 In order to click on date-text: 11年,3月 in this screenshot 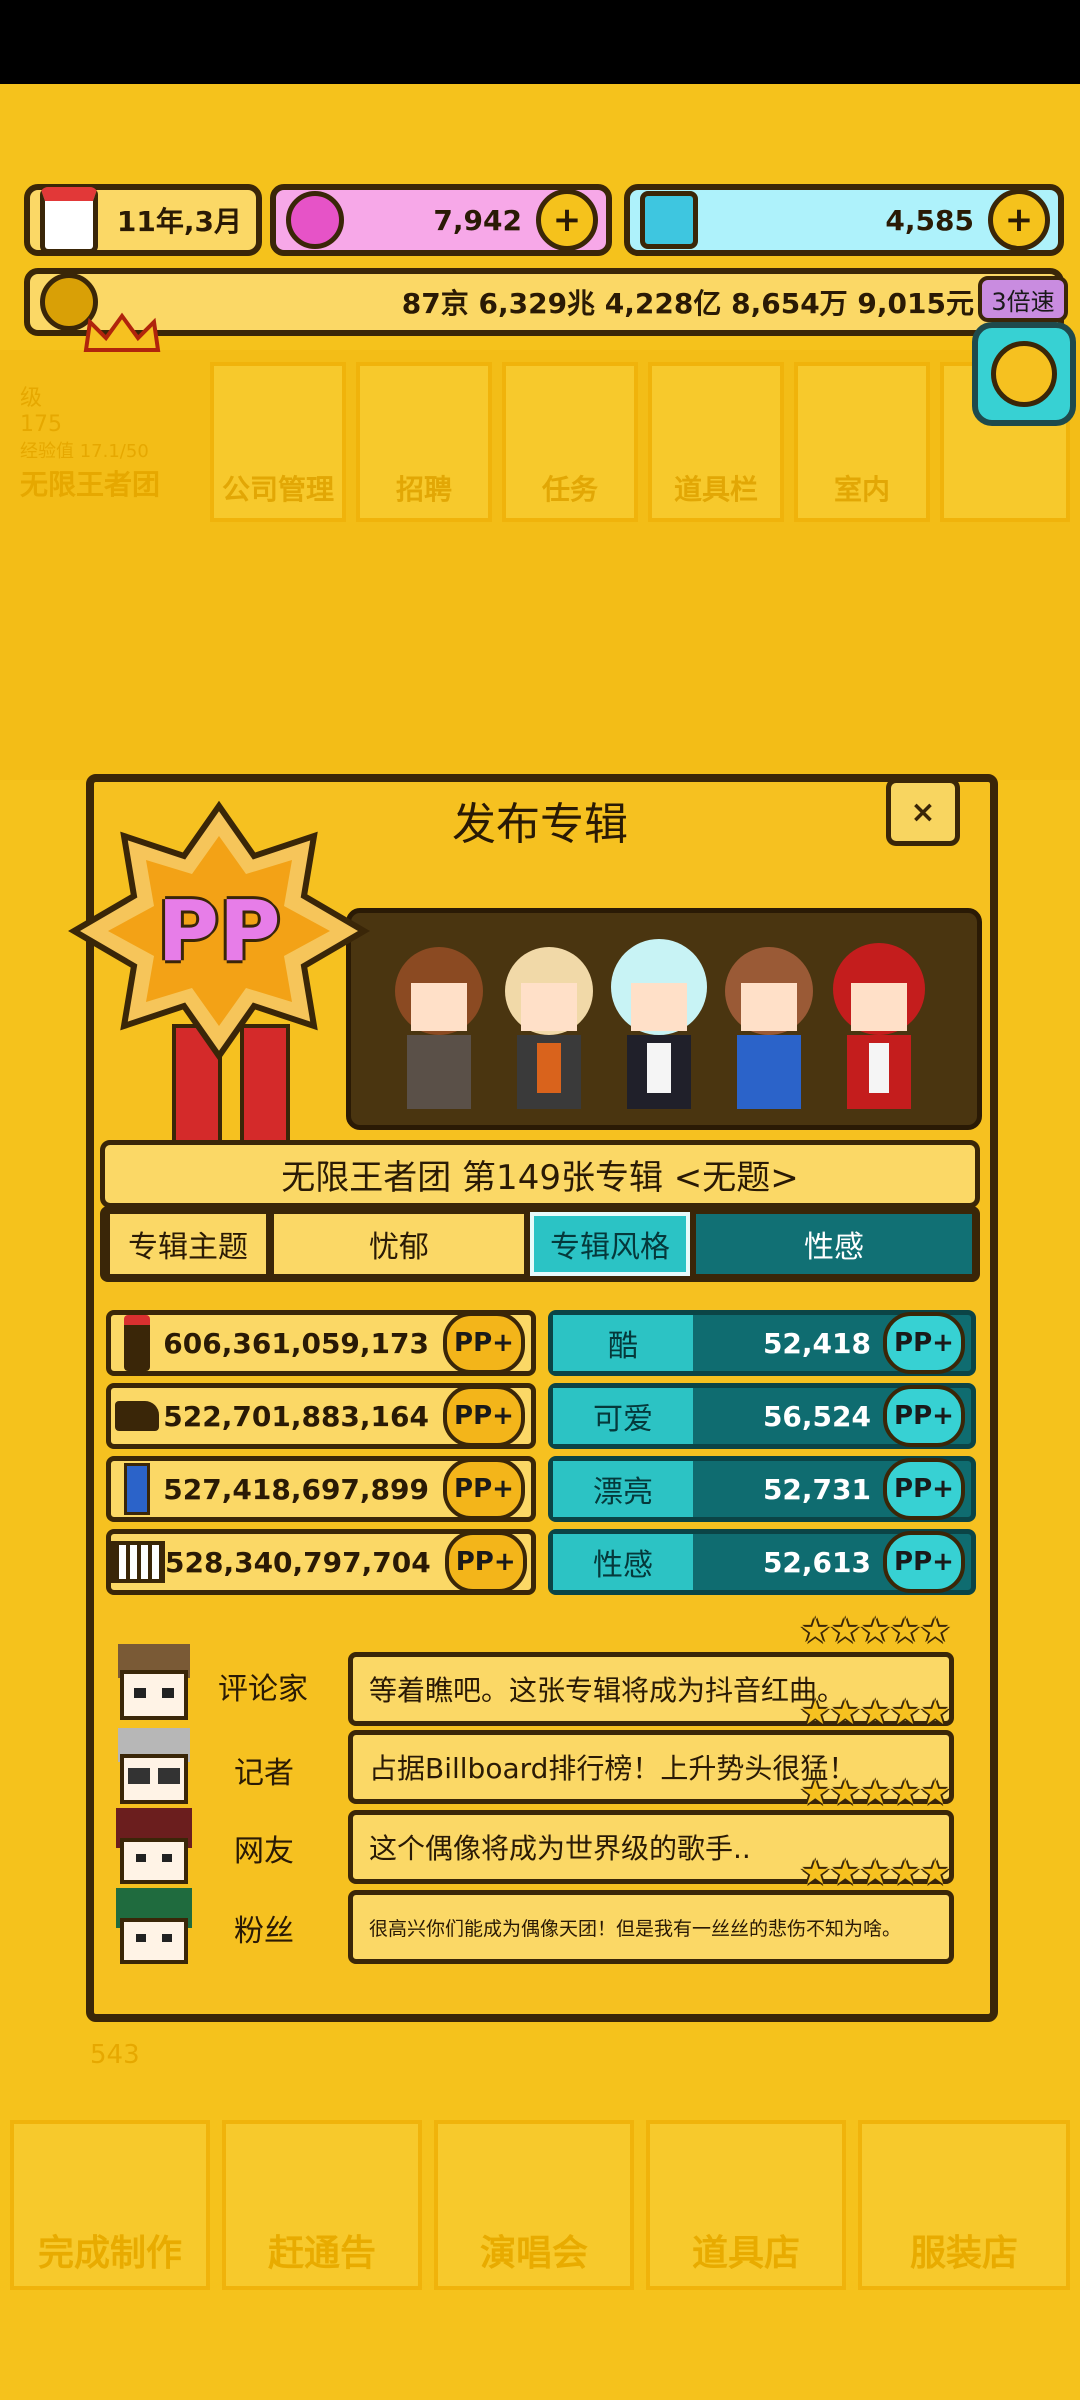, I will do `click(179, 221)`.